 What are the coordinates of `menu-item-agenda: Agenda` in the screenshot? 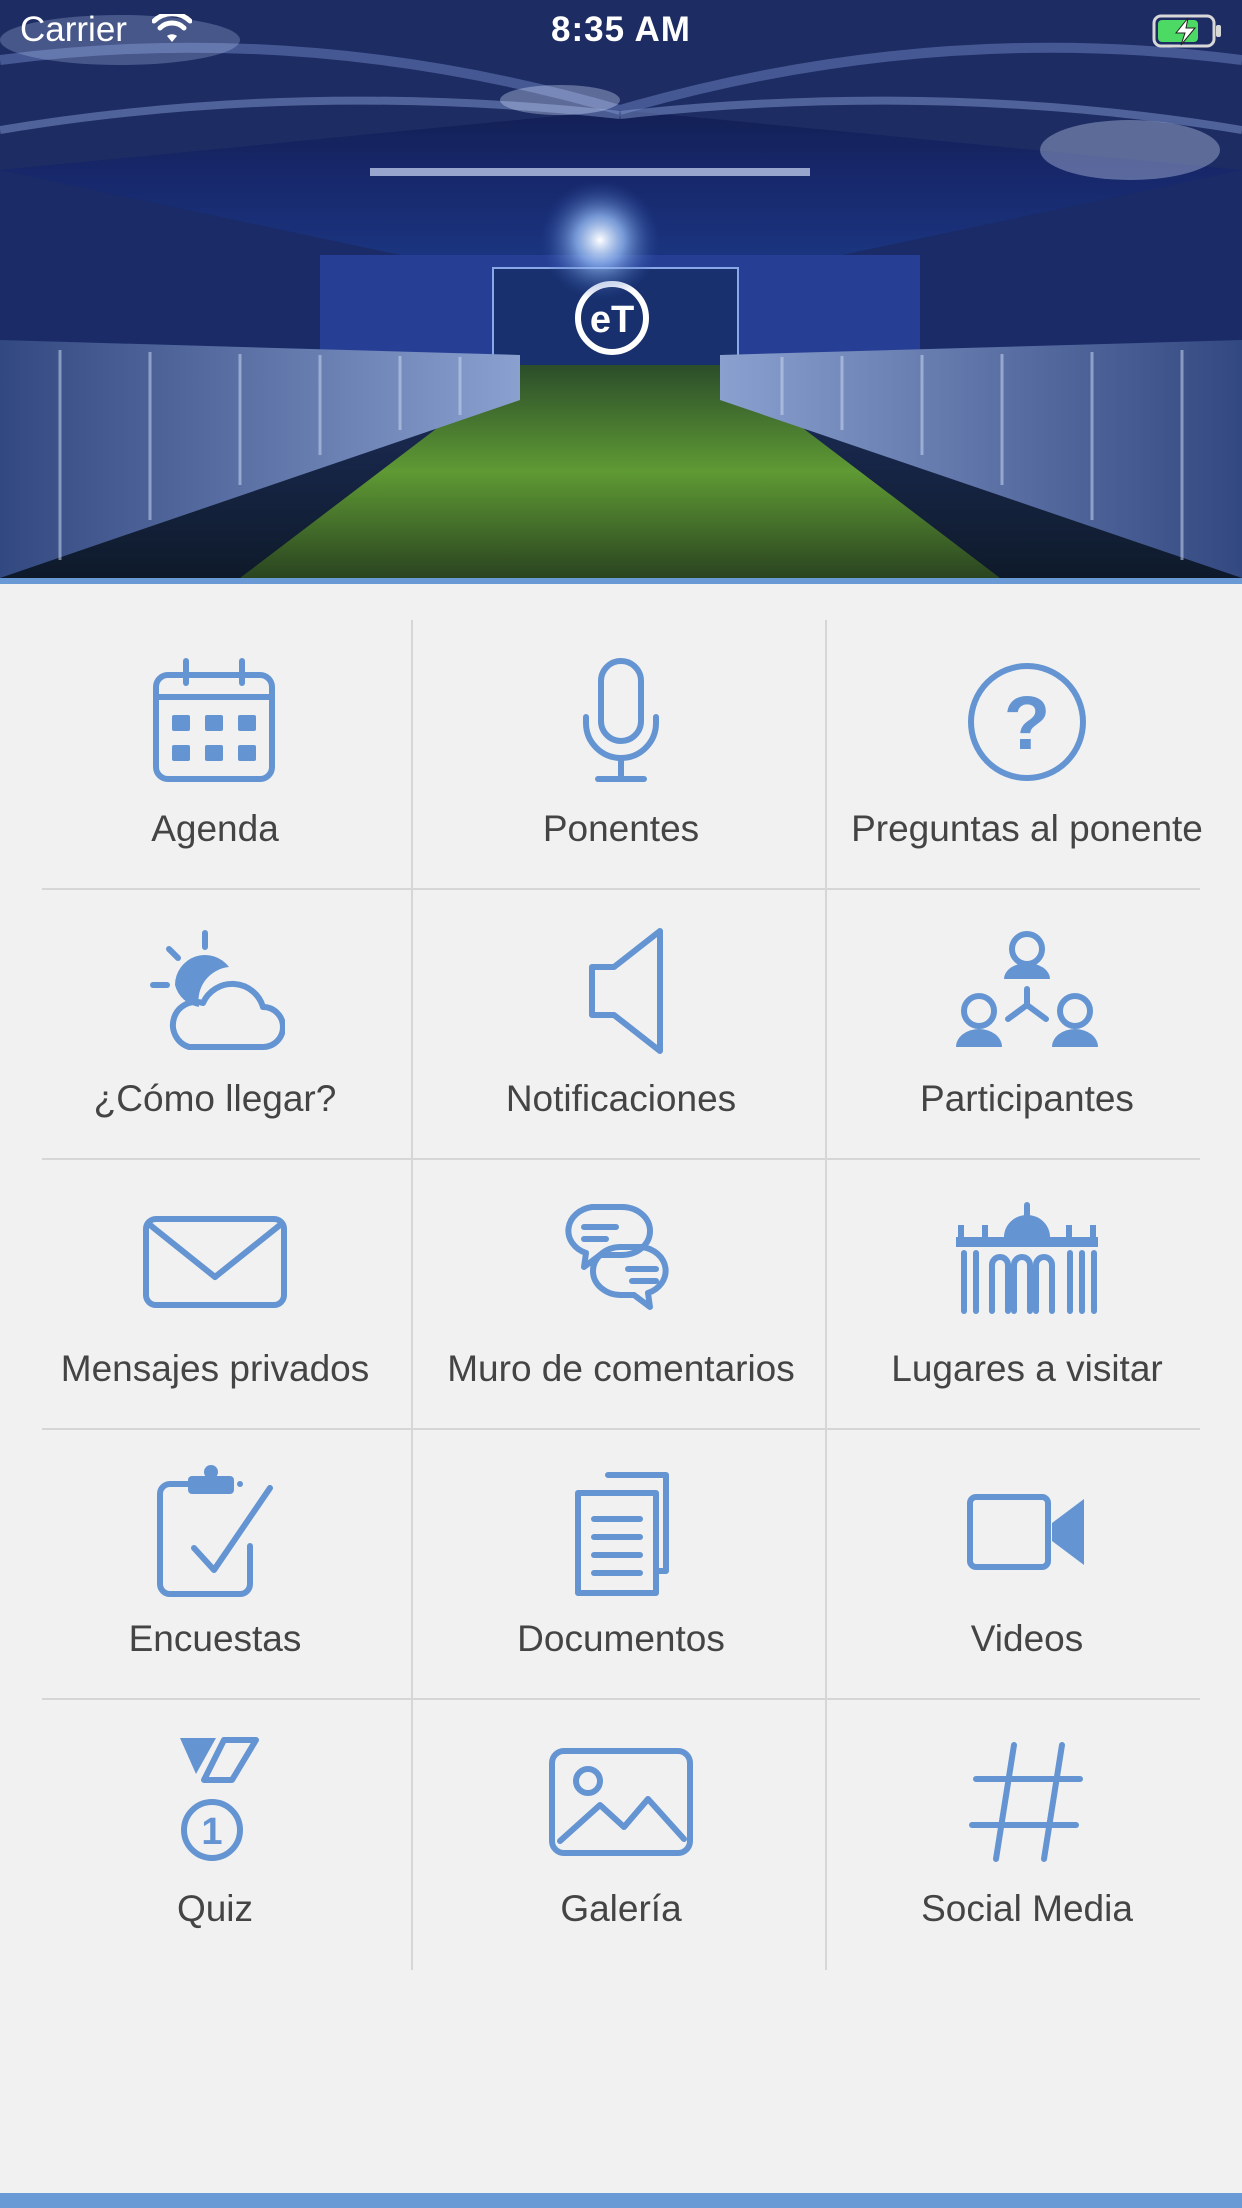 It's located at (215, 755).